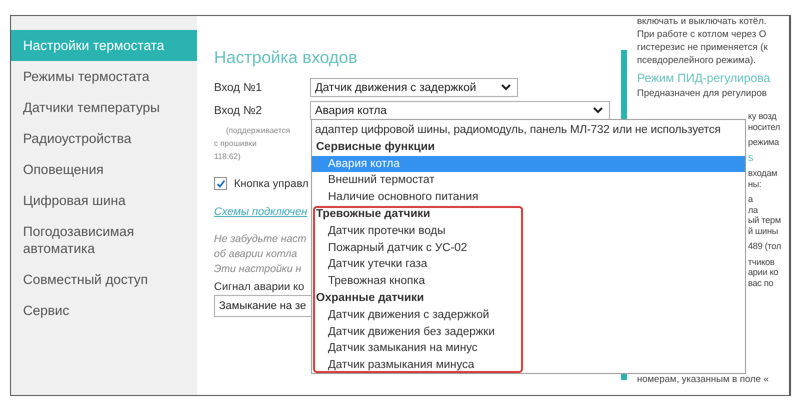 Image resolution: width=800 pixels, height=411 pixels. I want to click on sidebar-item: Оповещения, so click(92, 169).